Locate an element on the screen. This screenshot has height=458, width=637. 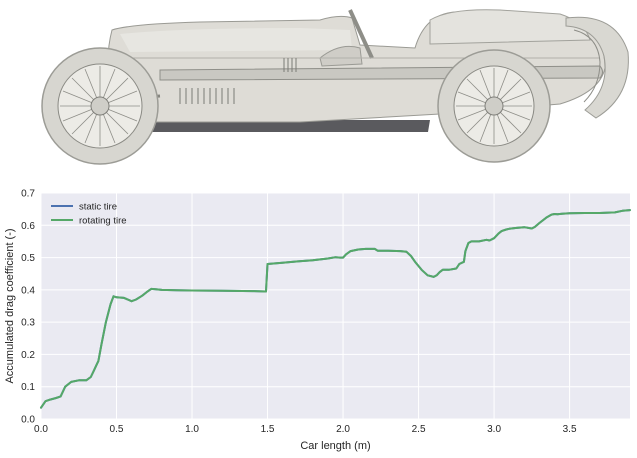
tail-hump is located at coordinates (510, 27).